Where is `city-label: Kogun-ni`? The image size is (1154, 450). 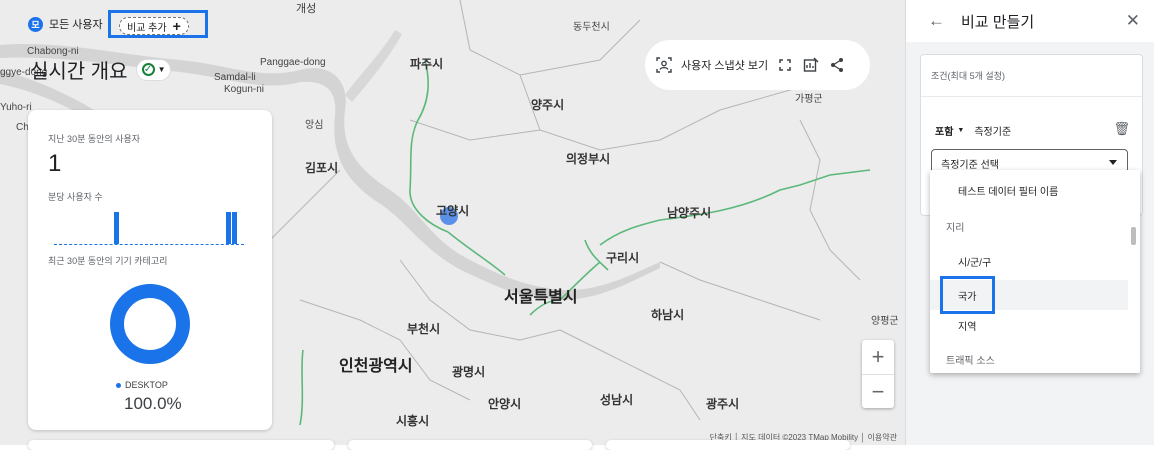 city-label: Kogun-ni is located at coordinates (244, 89).